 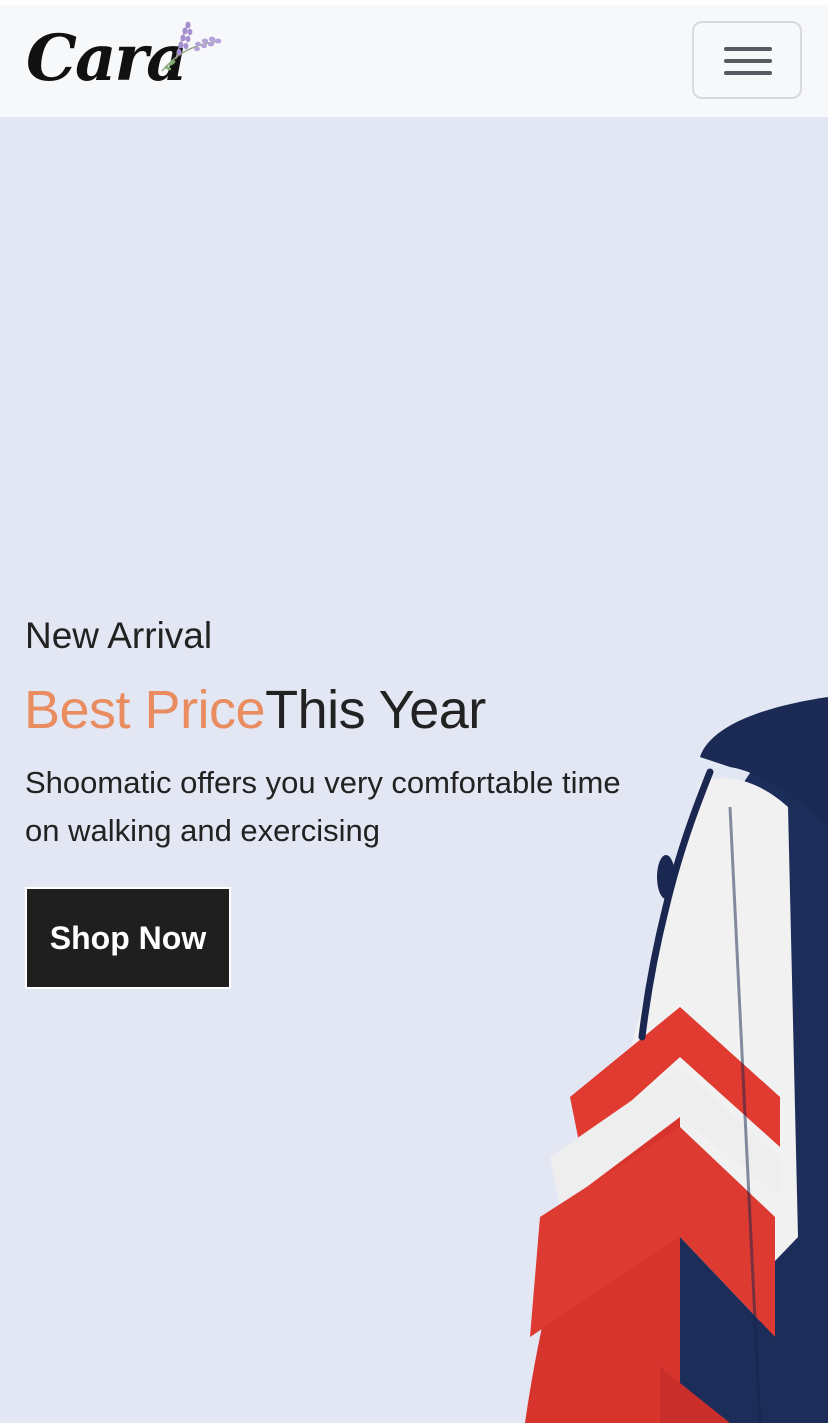 I want to click on navbar: Cara, so click(x=414, y=61).